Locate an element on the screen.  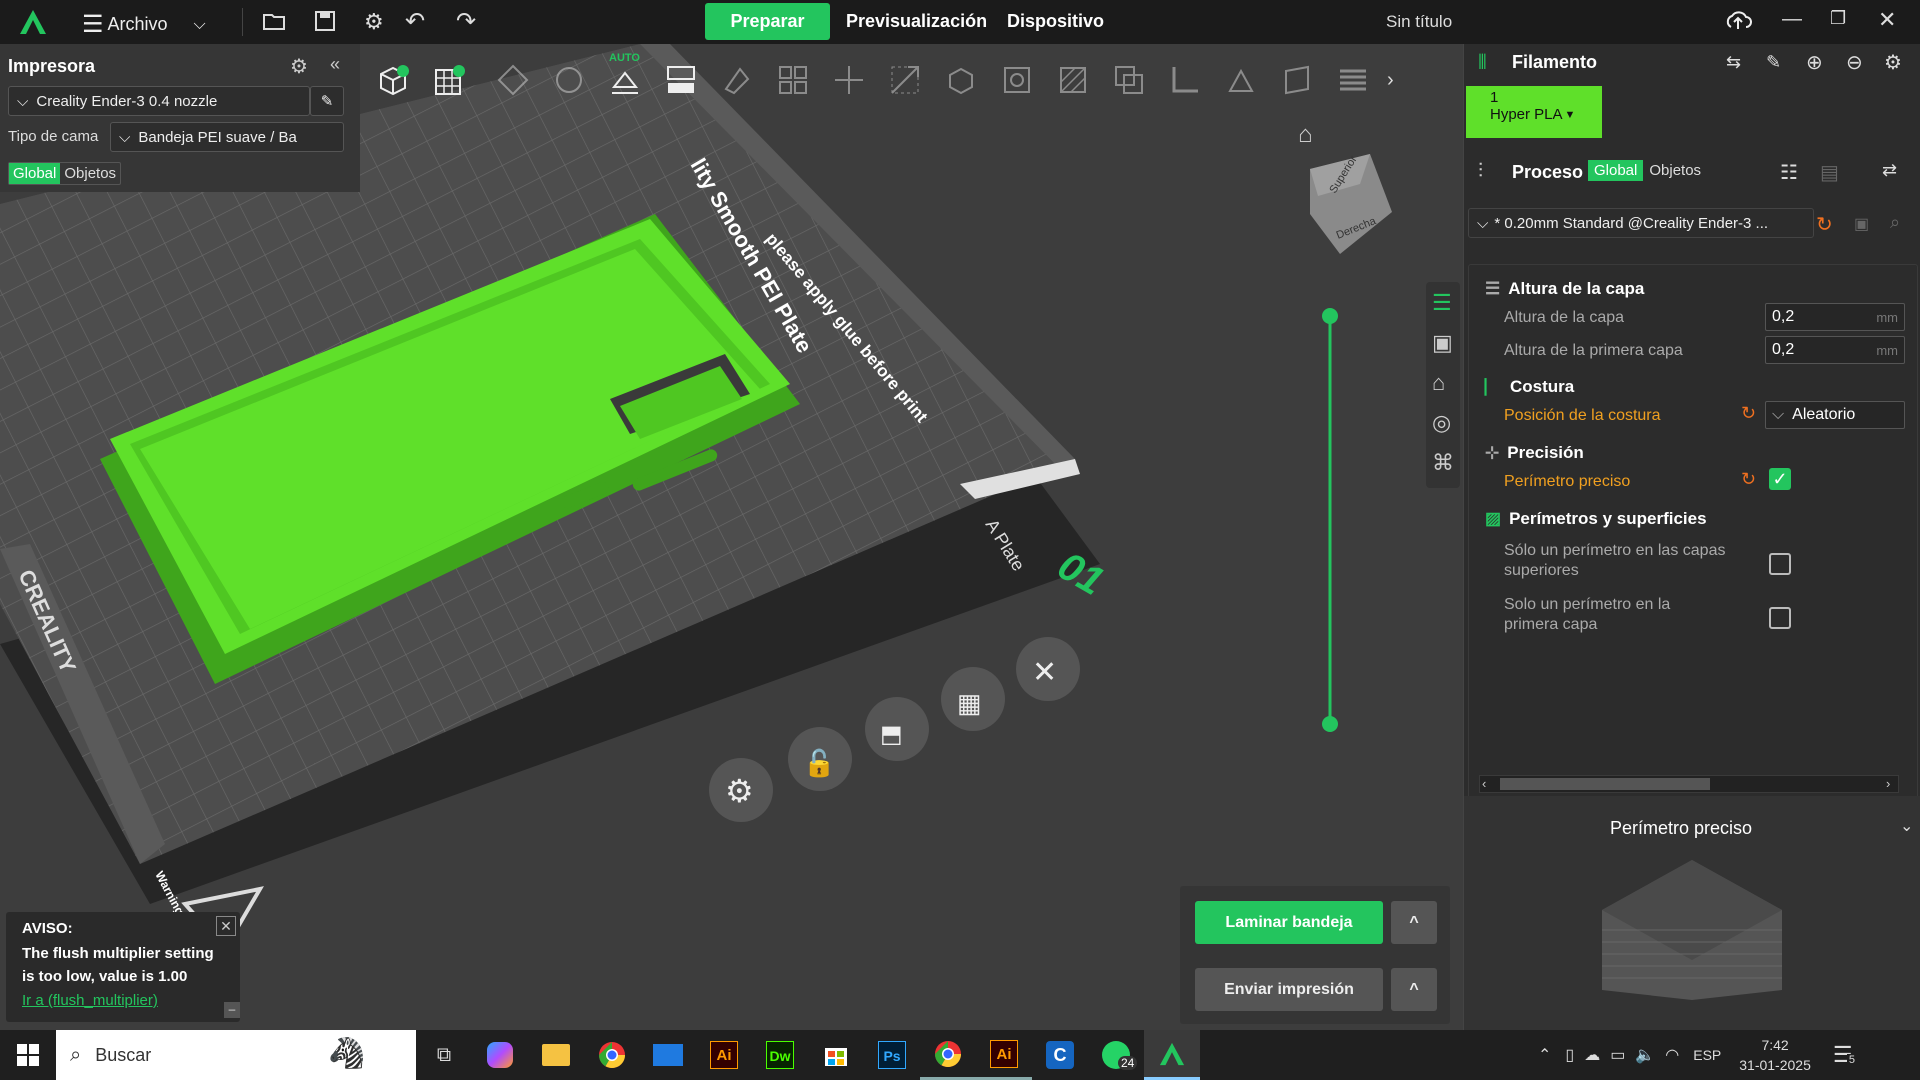
move-icon is located at coordinates (849, 80).